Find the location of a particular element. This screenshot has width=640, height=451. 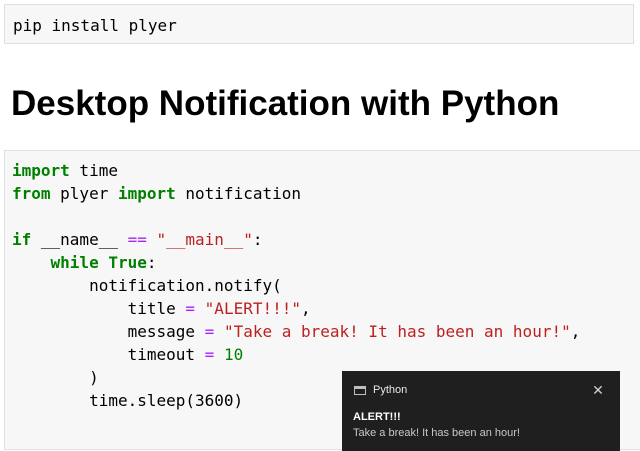

operator-eq: == is located at coordinates (137, 239).